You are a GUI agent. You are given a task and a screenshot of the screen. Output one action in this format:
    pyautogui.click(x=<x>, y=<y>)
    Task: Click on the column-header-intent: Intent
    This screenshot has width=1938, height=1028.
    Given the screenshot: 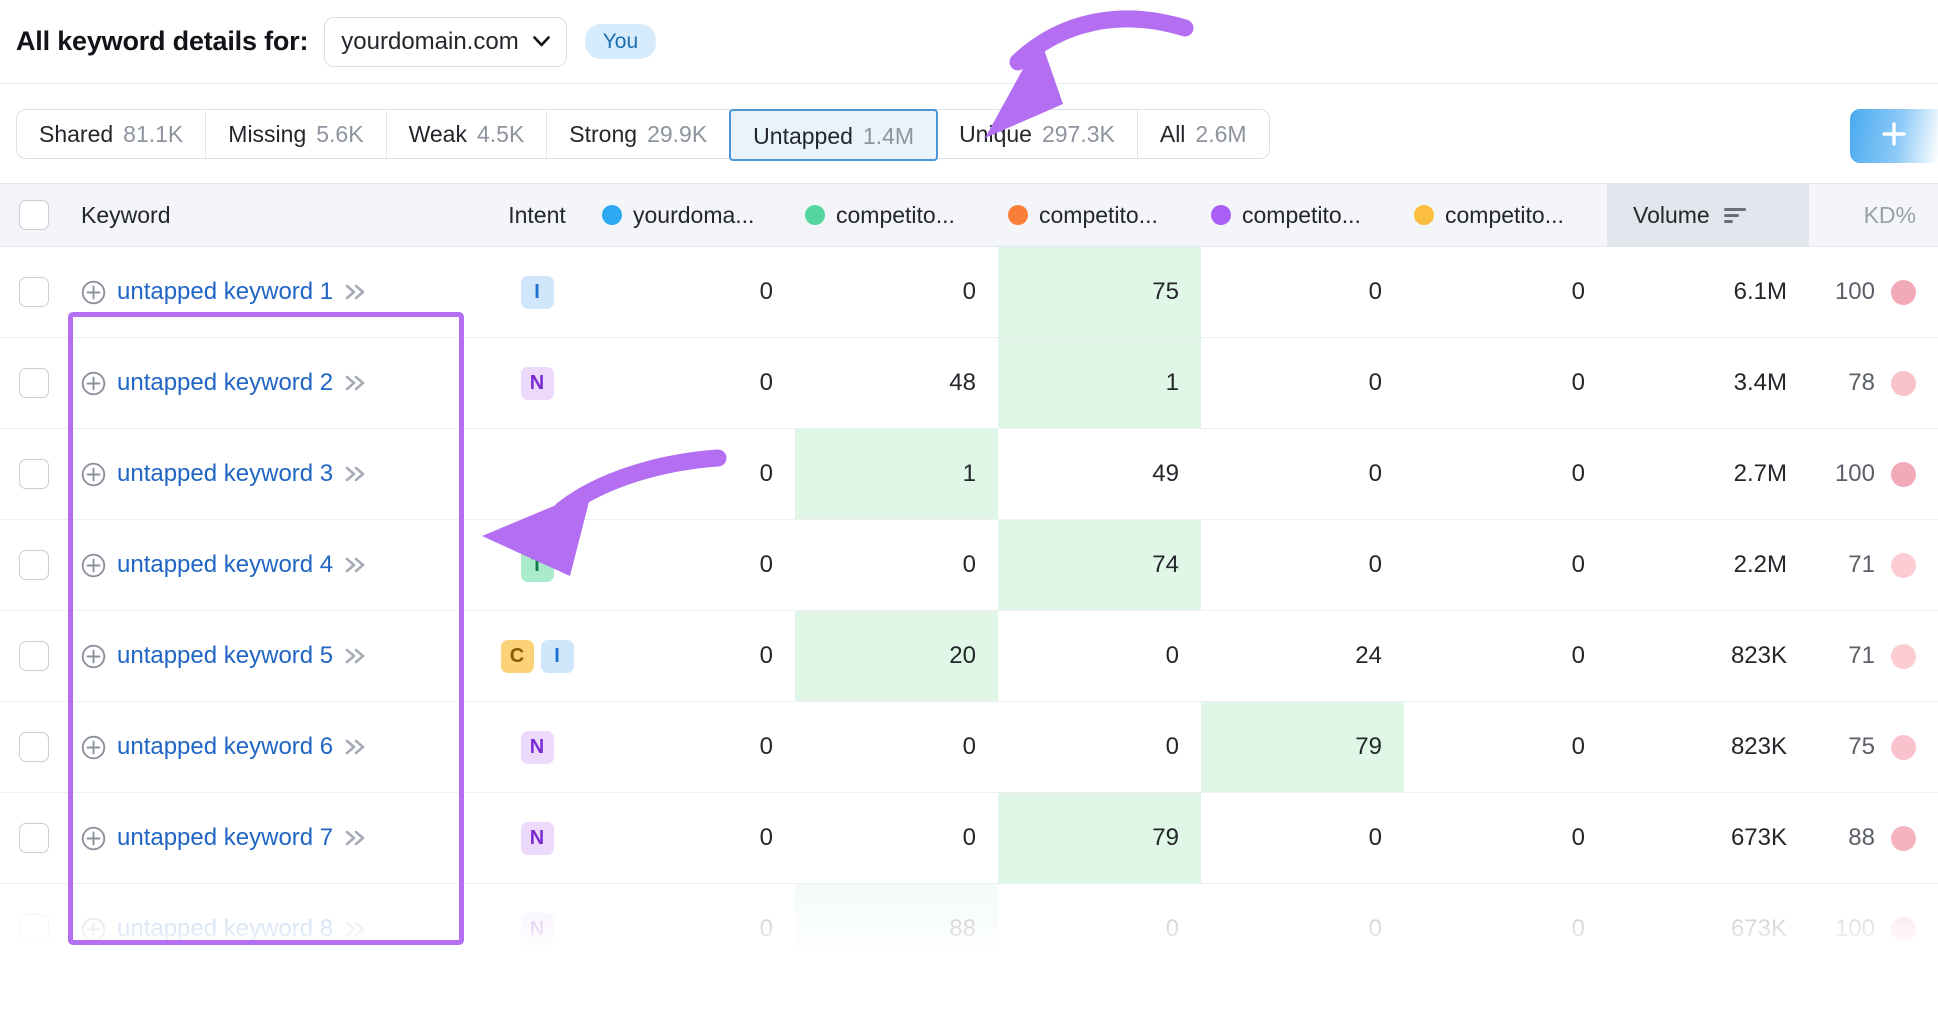 What is the action you would take?
    pyautogui.click(x=537, y=215)
    